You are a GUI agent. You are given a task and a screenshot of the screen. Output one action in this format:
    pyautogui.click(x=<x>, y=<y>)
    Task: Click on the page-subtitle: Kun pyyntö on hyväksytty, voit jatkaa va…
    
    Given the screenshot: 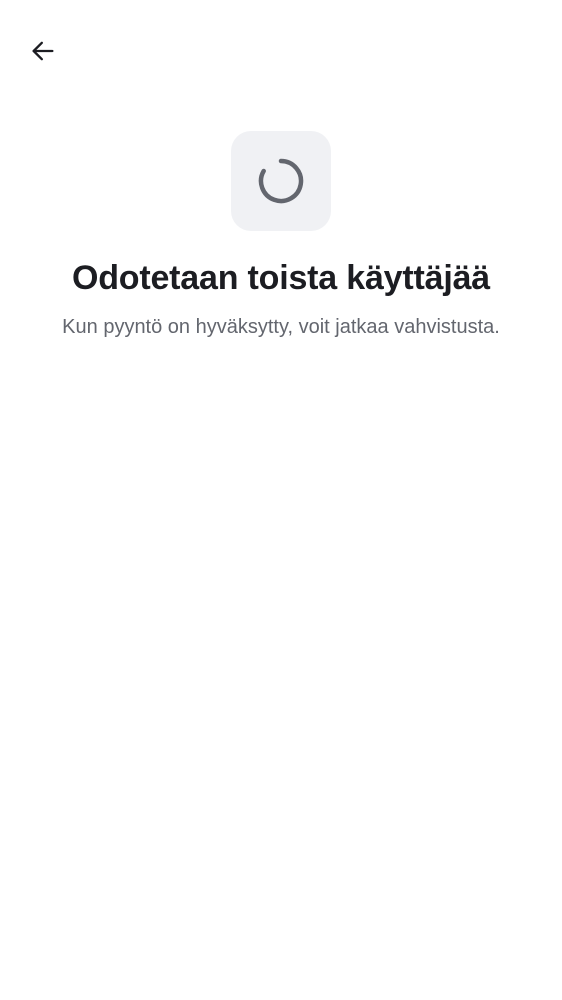 What is the action you would take?
    pyautogui.click(x=281, y=327)
    